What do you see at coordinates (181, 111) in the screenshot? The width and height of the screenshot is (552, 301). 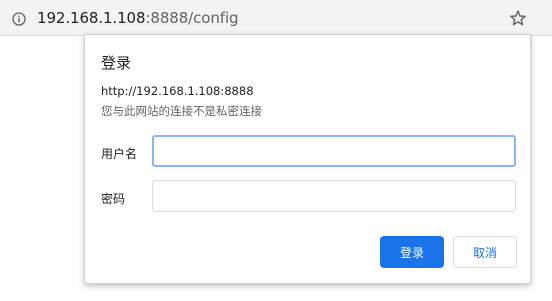 I see `insecure-connection-warning: 您与此网站的连接不是私密连接` at bounding box center [181, 111].